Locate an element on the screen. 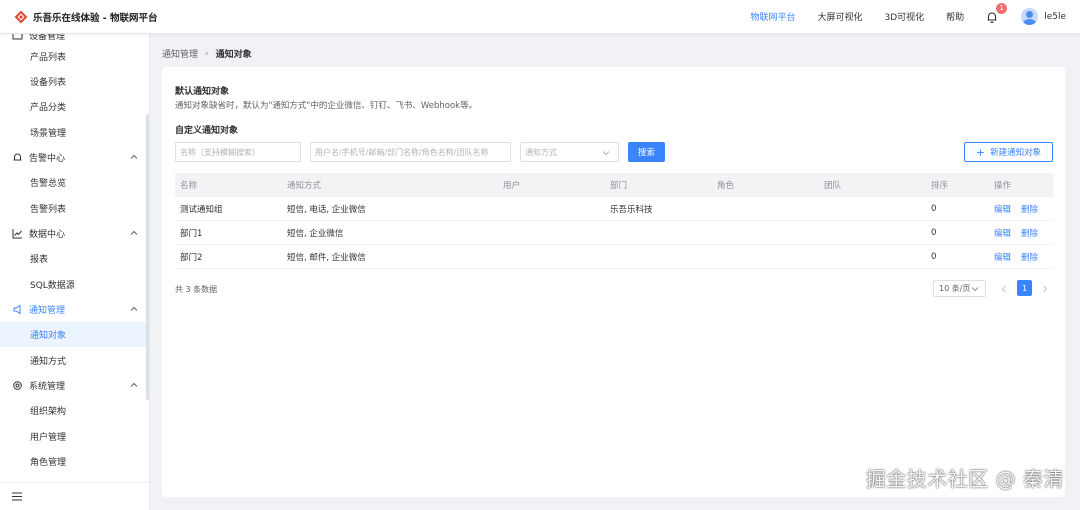  sidebar-group-system: 系统管理 is located at coordinates (74, 385).